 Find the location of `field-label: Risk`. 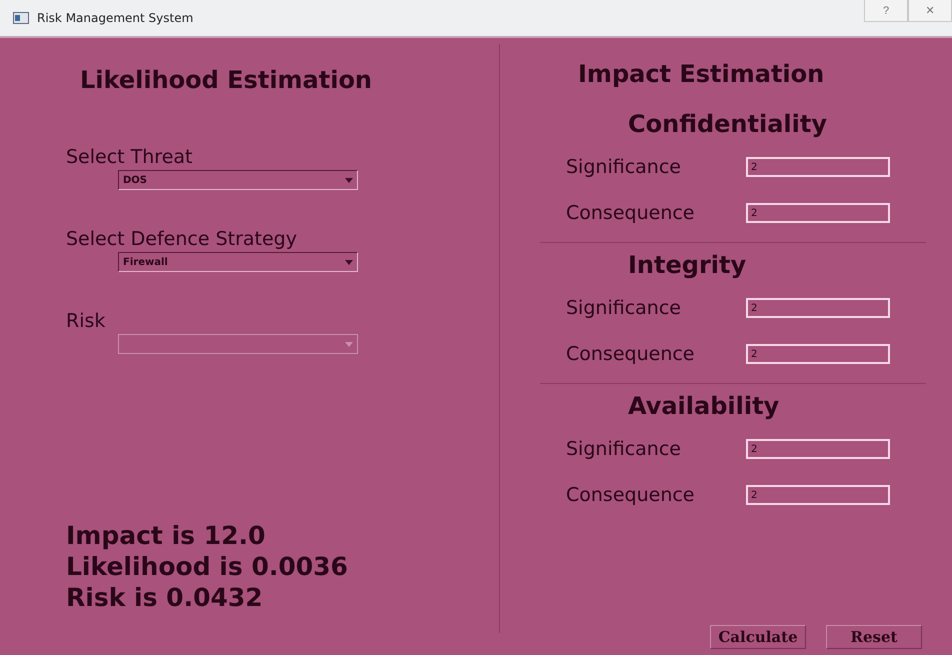

field-label: Risk is located at coordinates (86, 321).